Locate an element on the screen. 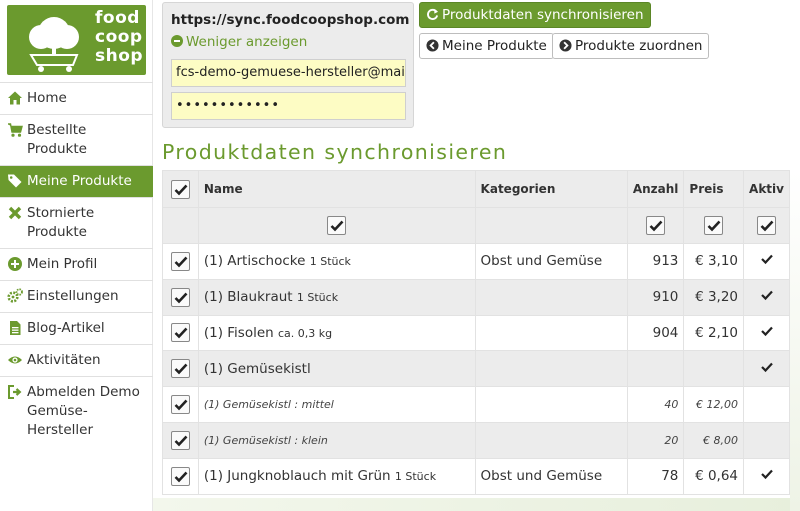 This screenshot has width=800, height=511. close-icon is located at coordinates (15, 213).